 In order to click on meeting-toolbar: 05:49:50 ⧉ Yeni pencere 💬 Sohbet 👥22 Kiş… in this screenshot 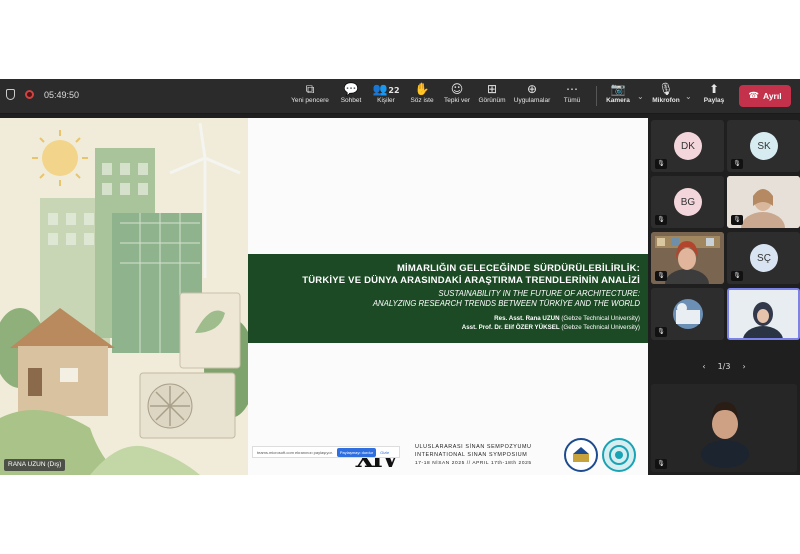, I will do `click(400, 96)`.